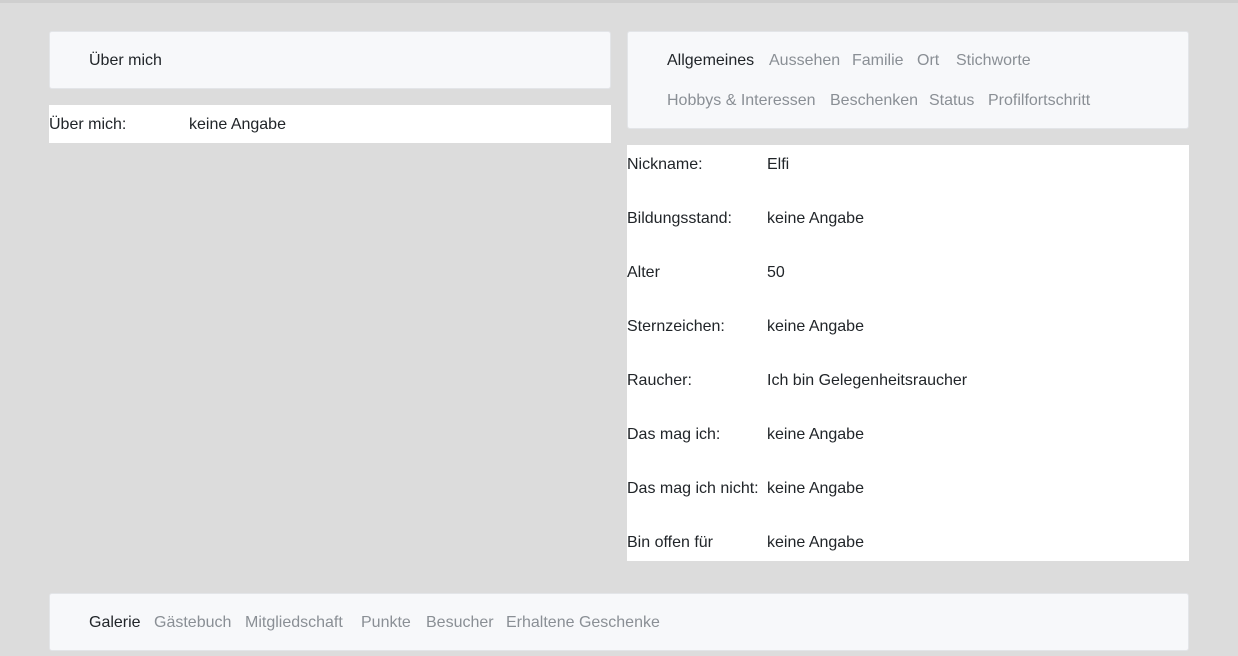 The height and width of the screenshot is (656, 1238). Describe the element at coordinates (460, 623) in the screenshot. I see `tab-besucher: Besucher` at that location.